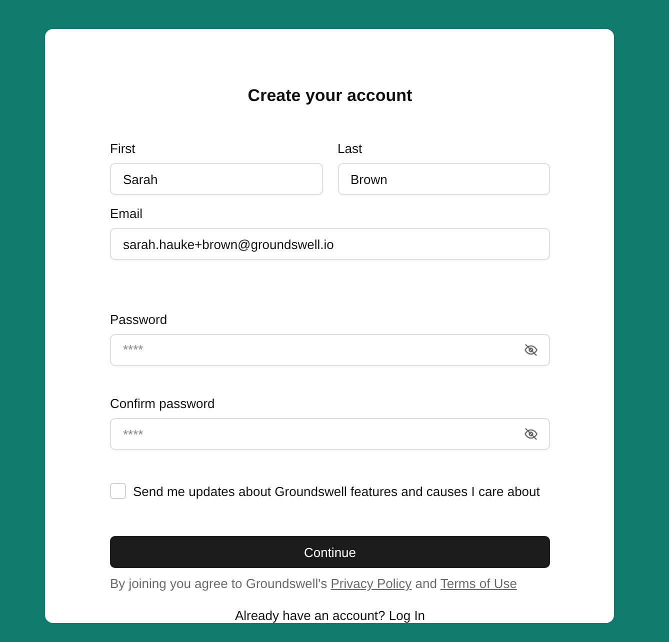  I want to click on checkbox, so click(118, 491).